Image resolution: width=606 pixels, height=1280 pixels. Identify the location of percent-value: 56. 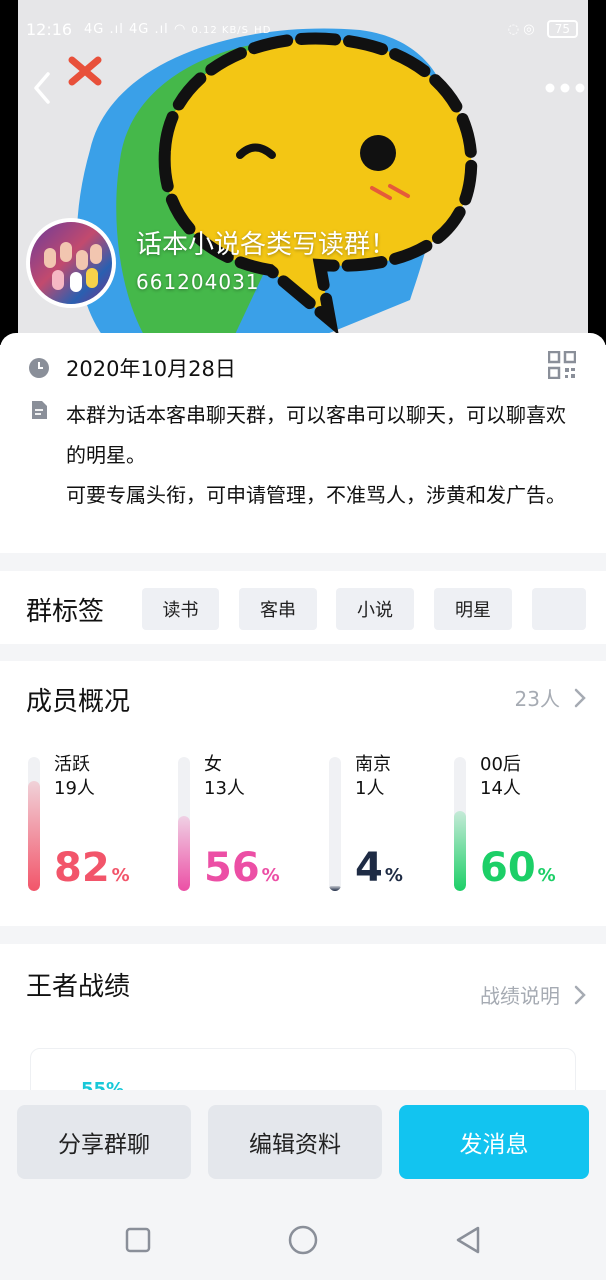
(232, 868).